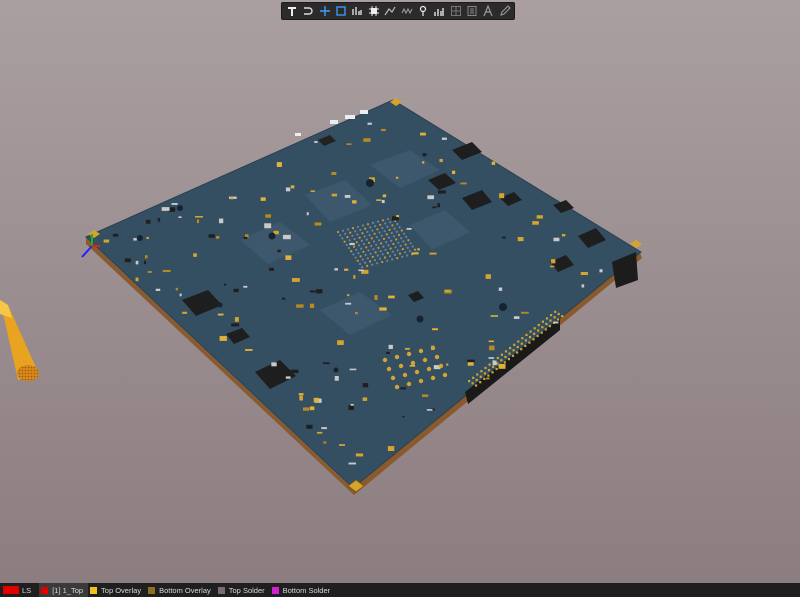  I want to click on crosshair-tool-icon, so click(325, 11).